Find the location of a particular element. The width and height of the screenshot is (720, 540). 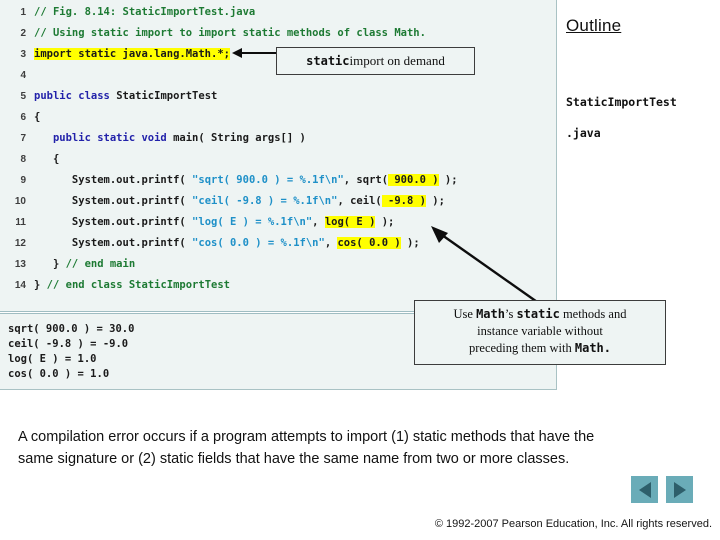

code-token-highlighted: -9.8 ) is located at coordinates (403, 201).